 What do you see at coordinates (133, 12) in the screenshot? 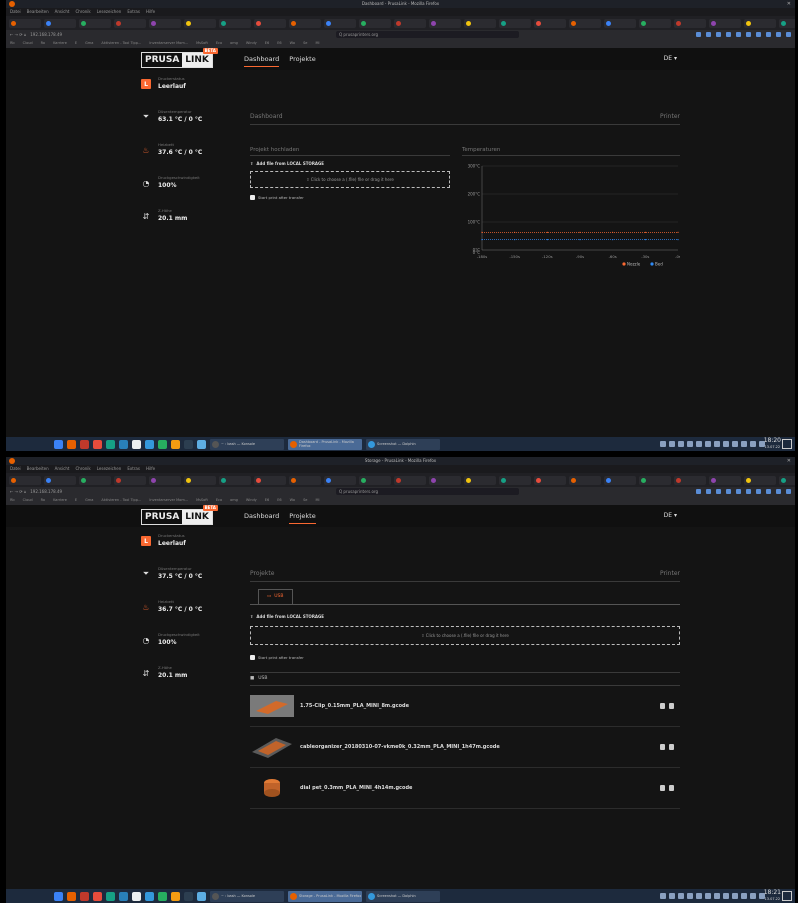
I see `menu-extras: Extras` at bounding box center [133, 12].